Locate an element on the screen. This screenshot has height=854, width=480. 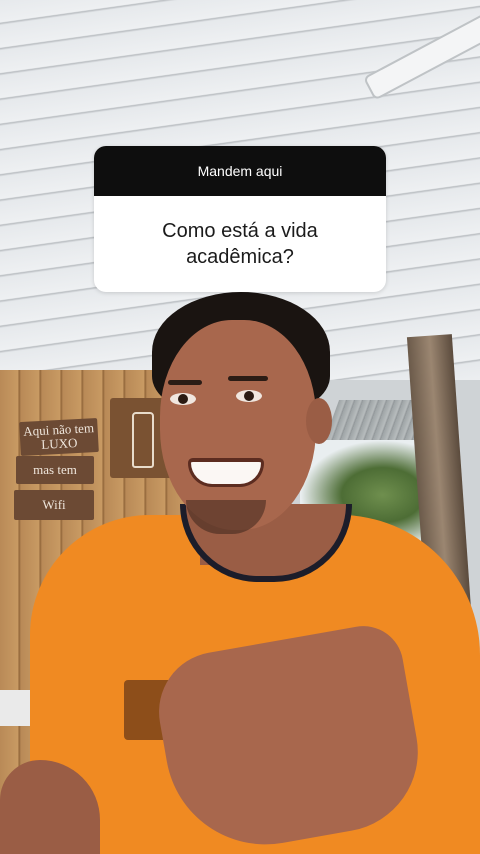
question-sticker-header: Mandem aqui is located at coordinates (240, 171).